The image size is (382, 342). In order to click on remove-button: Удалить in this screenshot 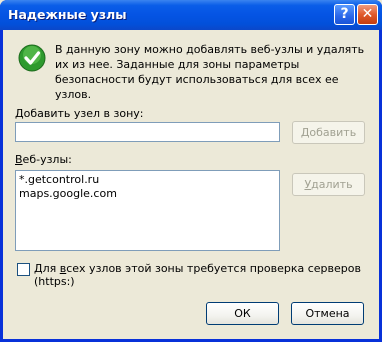, I will do `click(328, 184)`.